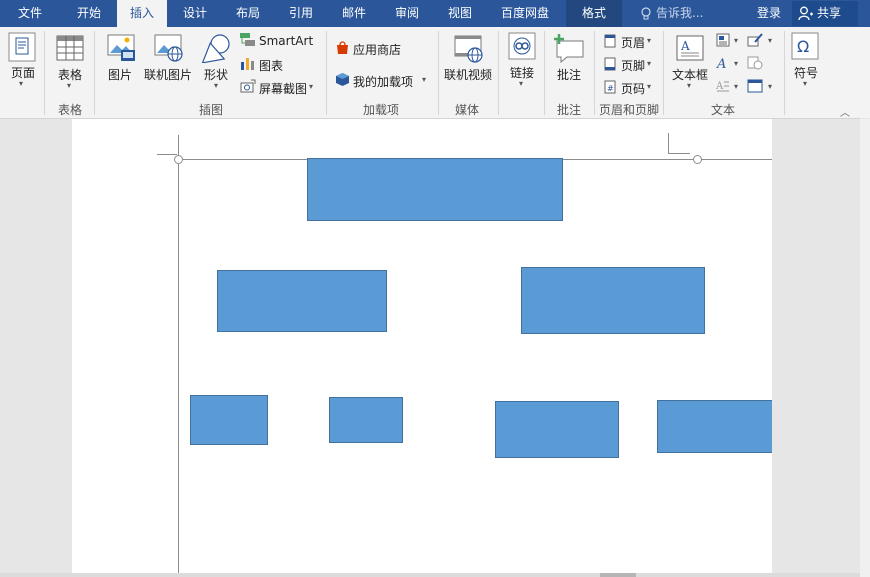  I want to click on wordart-icon: A, so click(721, 63).